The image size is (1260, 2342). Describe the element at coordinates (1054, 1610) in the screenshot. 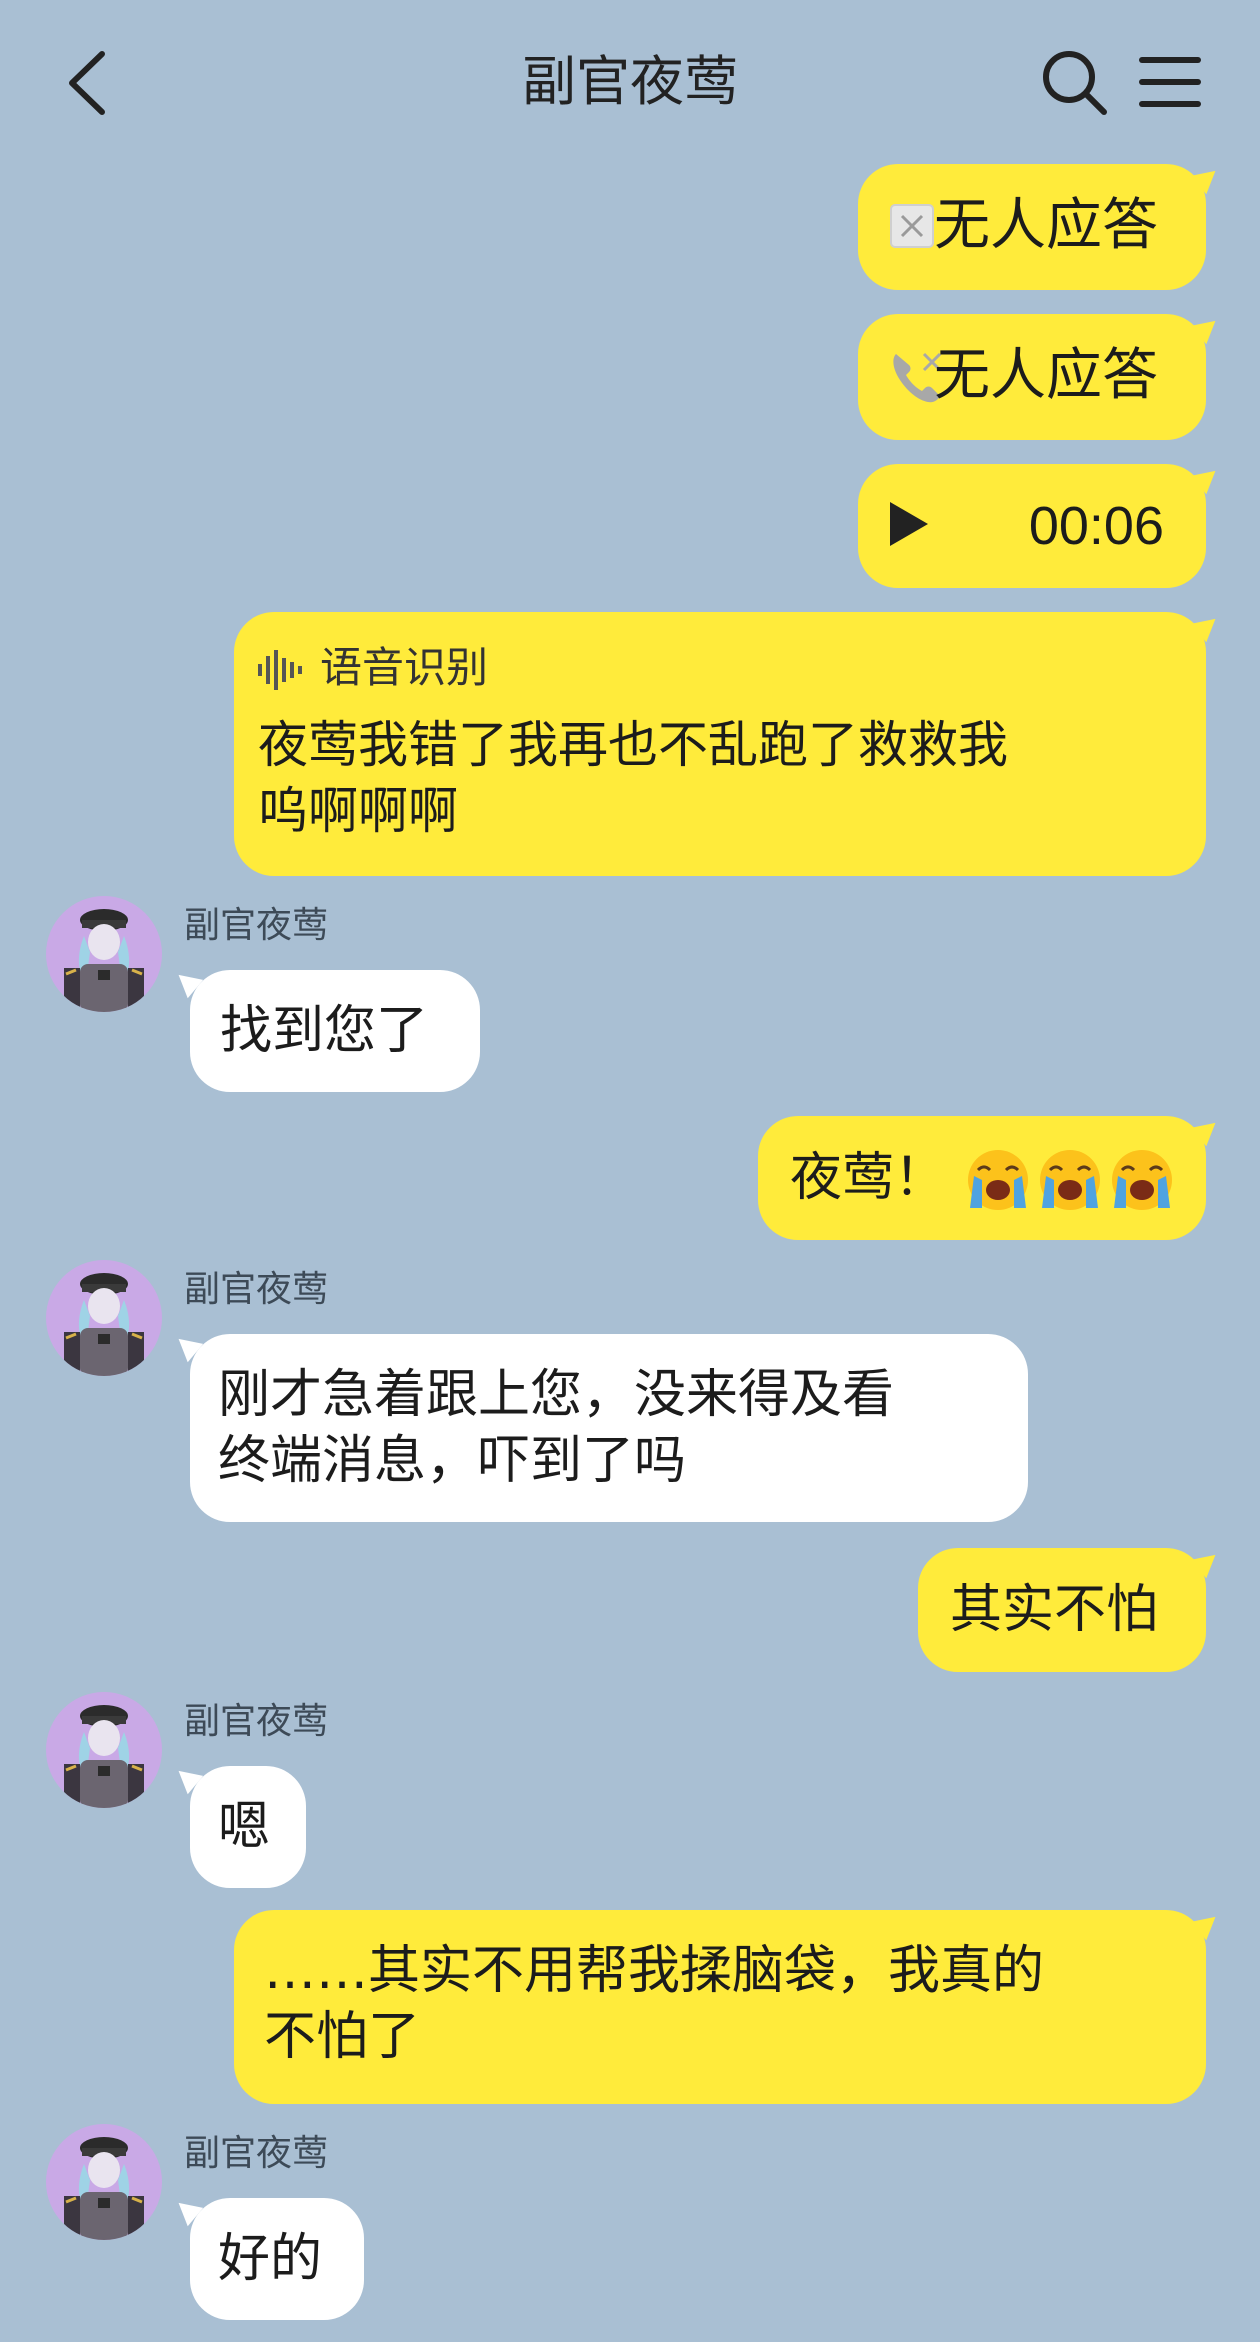

I see `message-text: 其实不怕` at that location.